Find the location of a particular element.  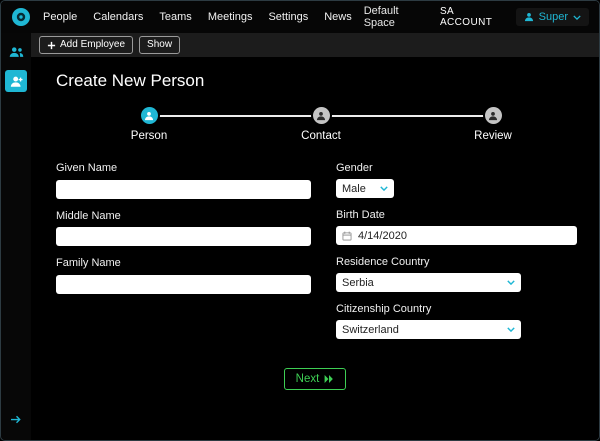

residence-country-select: Serbia is located at coordinates (428, 282).